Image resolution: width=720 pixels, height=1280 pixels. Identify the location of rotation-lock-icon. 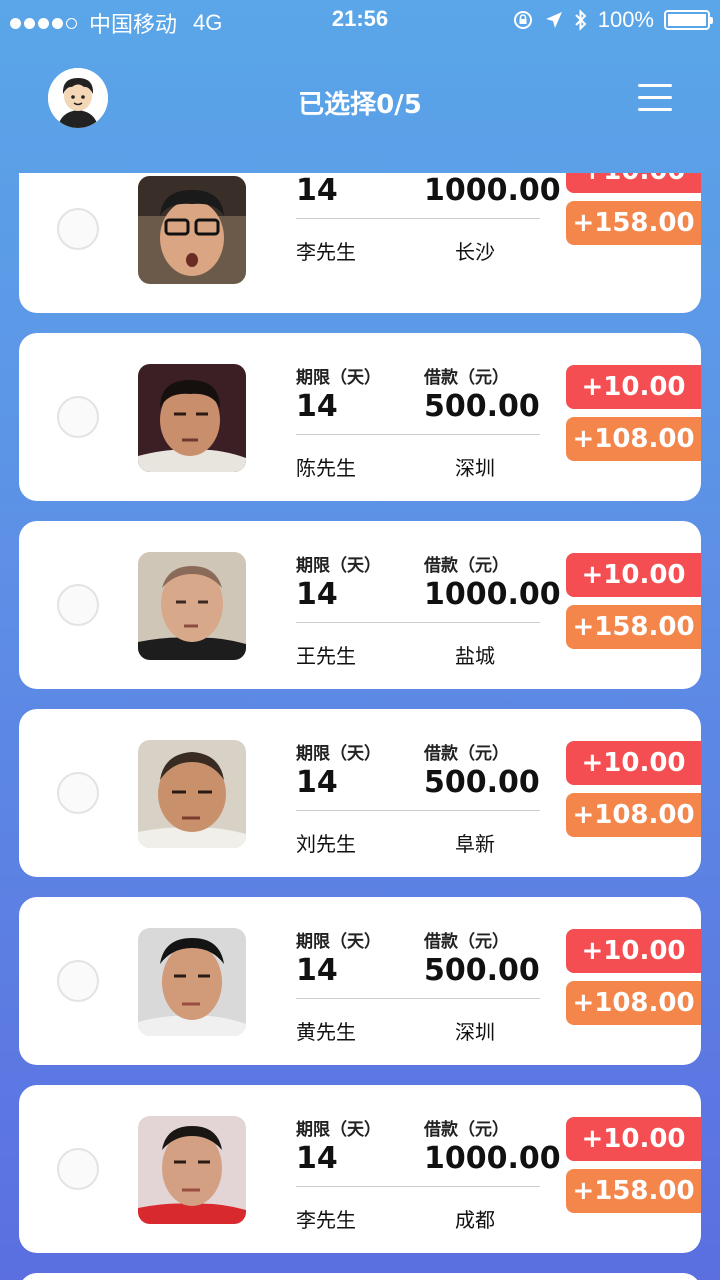
(522, 20).